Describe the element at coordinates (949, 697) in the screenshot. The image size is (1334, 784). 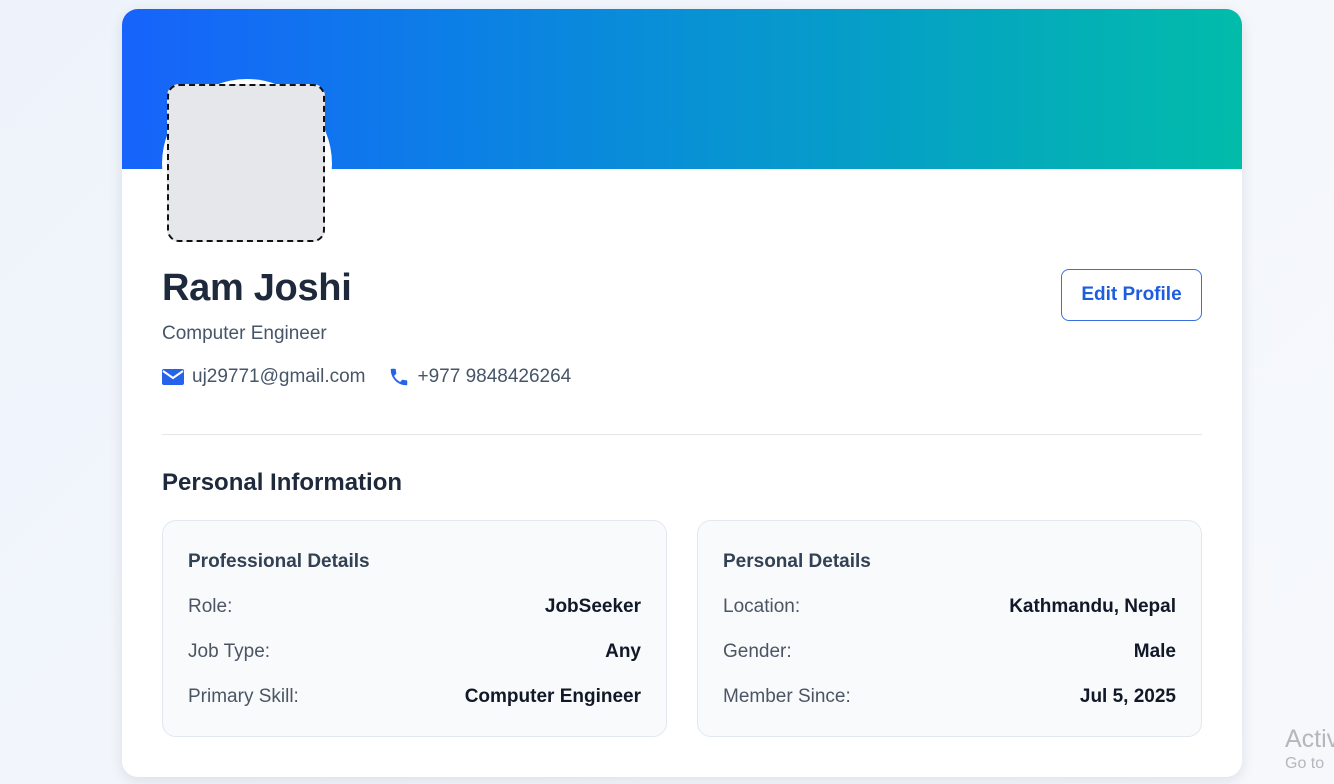
I see `detail-row: Member Since: Jul 5, 2025` at that location.